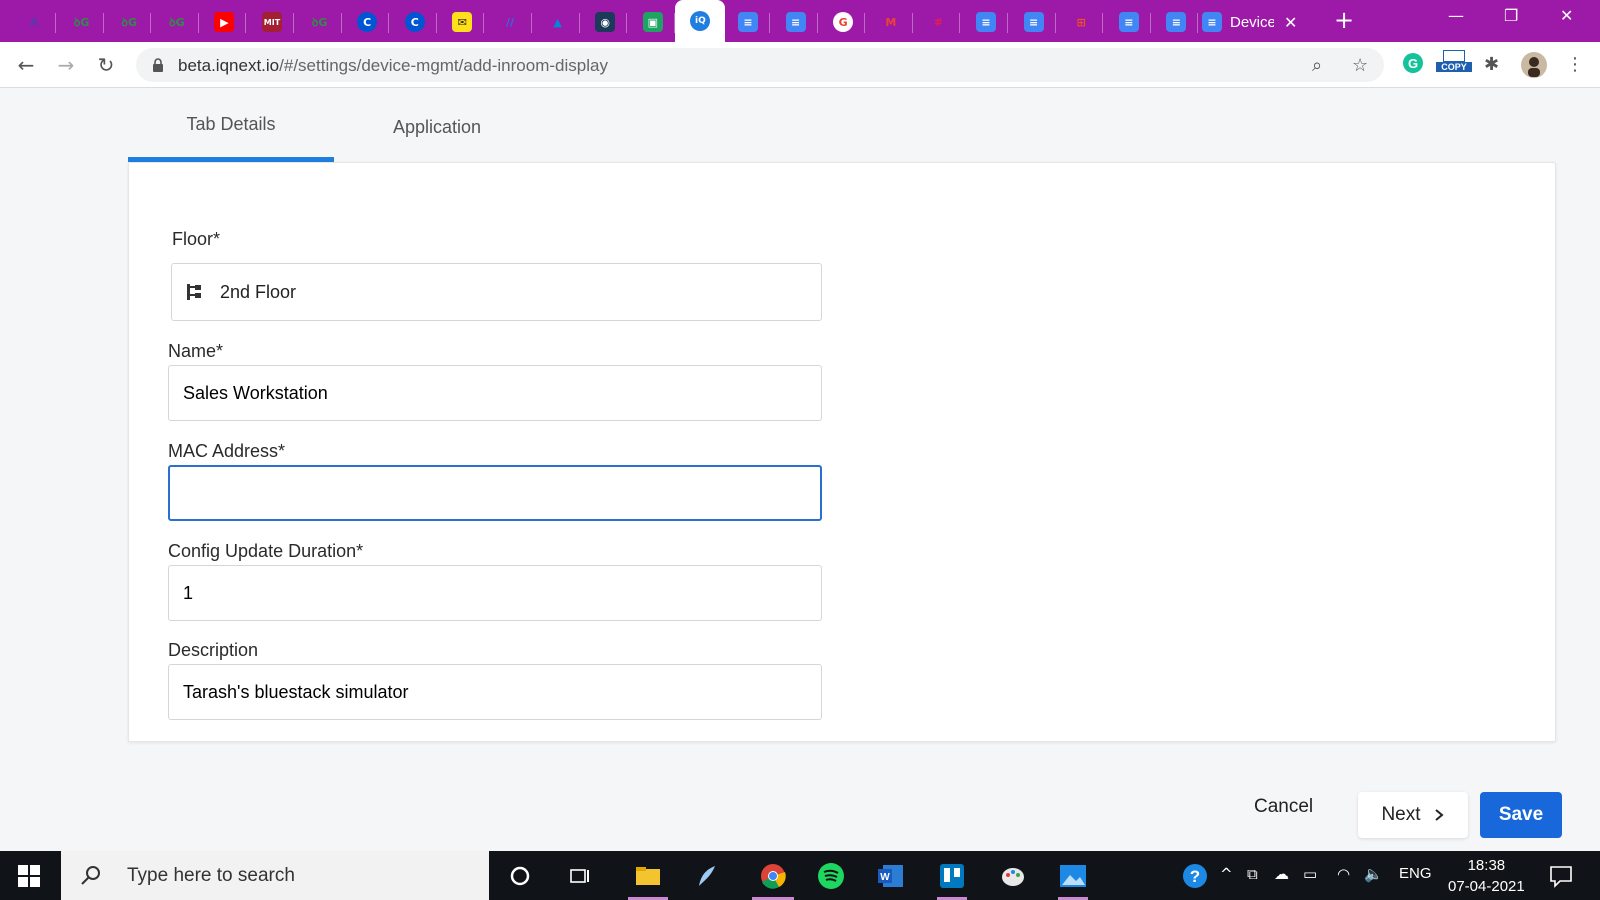 The height and width of the screenshot is (900, 1600). What do you see at coordinates (275, 875) in the screenshot?
I see `taskbar-search: Type here to search` at bounding box center [275, 875].